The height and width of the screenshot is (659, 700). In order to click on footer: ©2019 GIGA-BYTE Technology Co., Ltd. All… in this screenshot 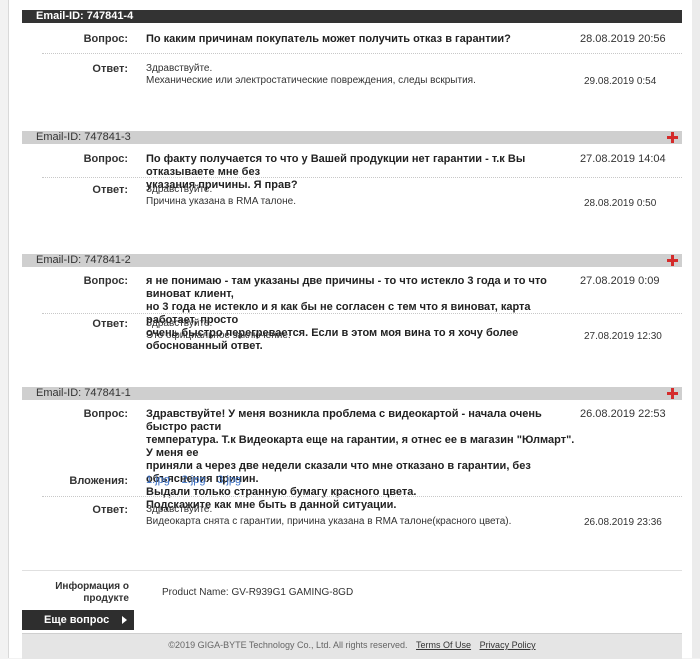, I will do `click(352, 646)`.